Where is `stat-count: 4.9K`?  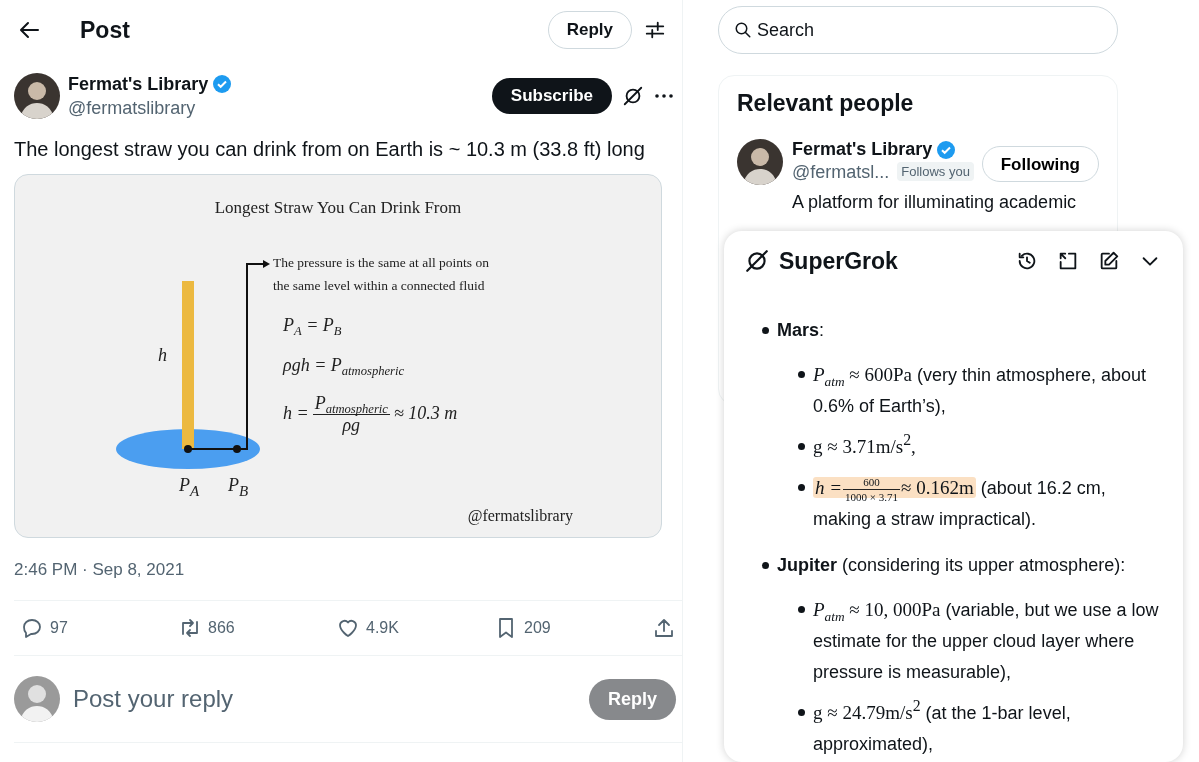 stat-count: 4.9K is located at coordinates (382, 628).